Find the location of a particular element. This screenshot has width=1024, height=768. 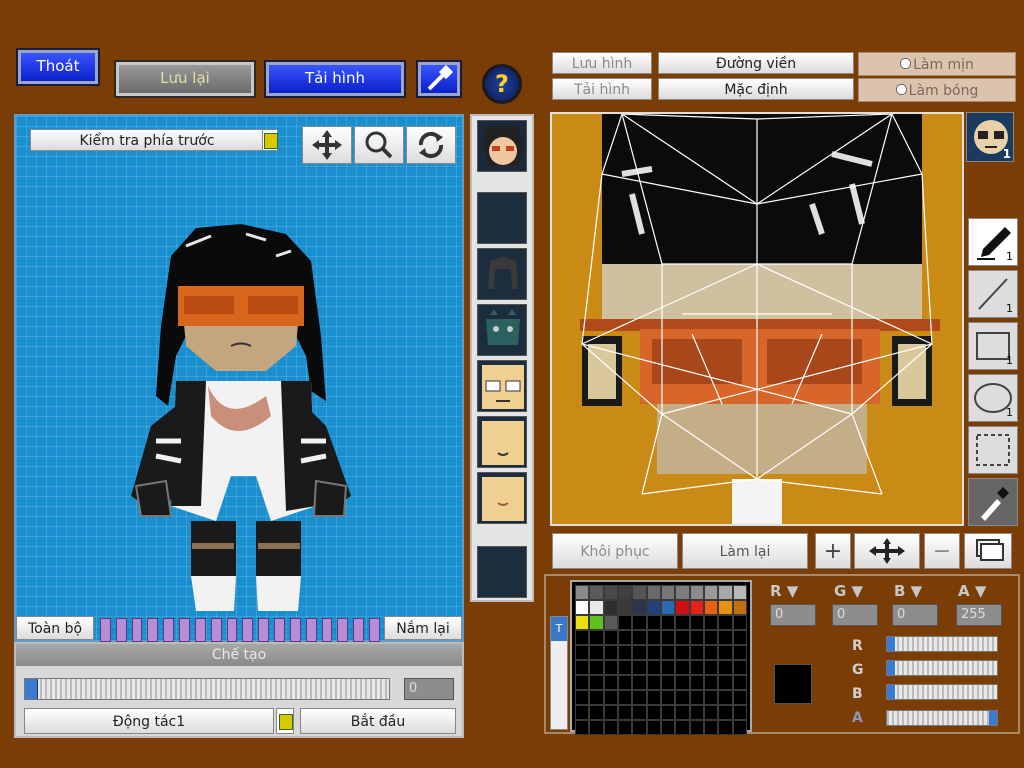

smooth-option: Làm mịn is located at coordinates (937, 64).